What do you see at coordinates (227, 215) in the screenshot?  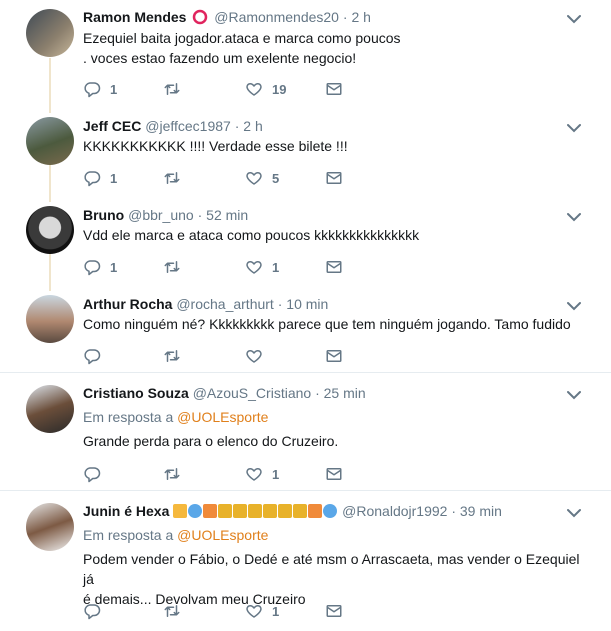 I see `timestamp: 52 min` at bounding box center [227, 215].